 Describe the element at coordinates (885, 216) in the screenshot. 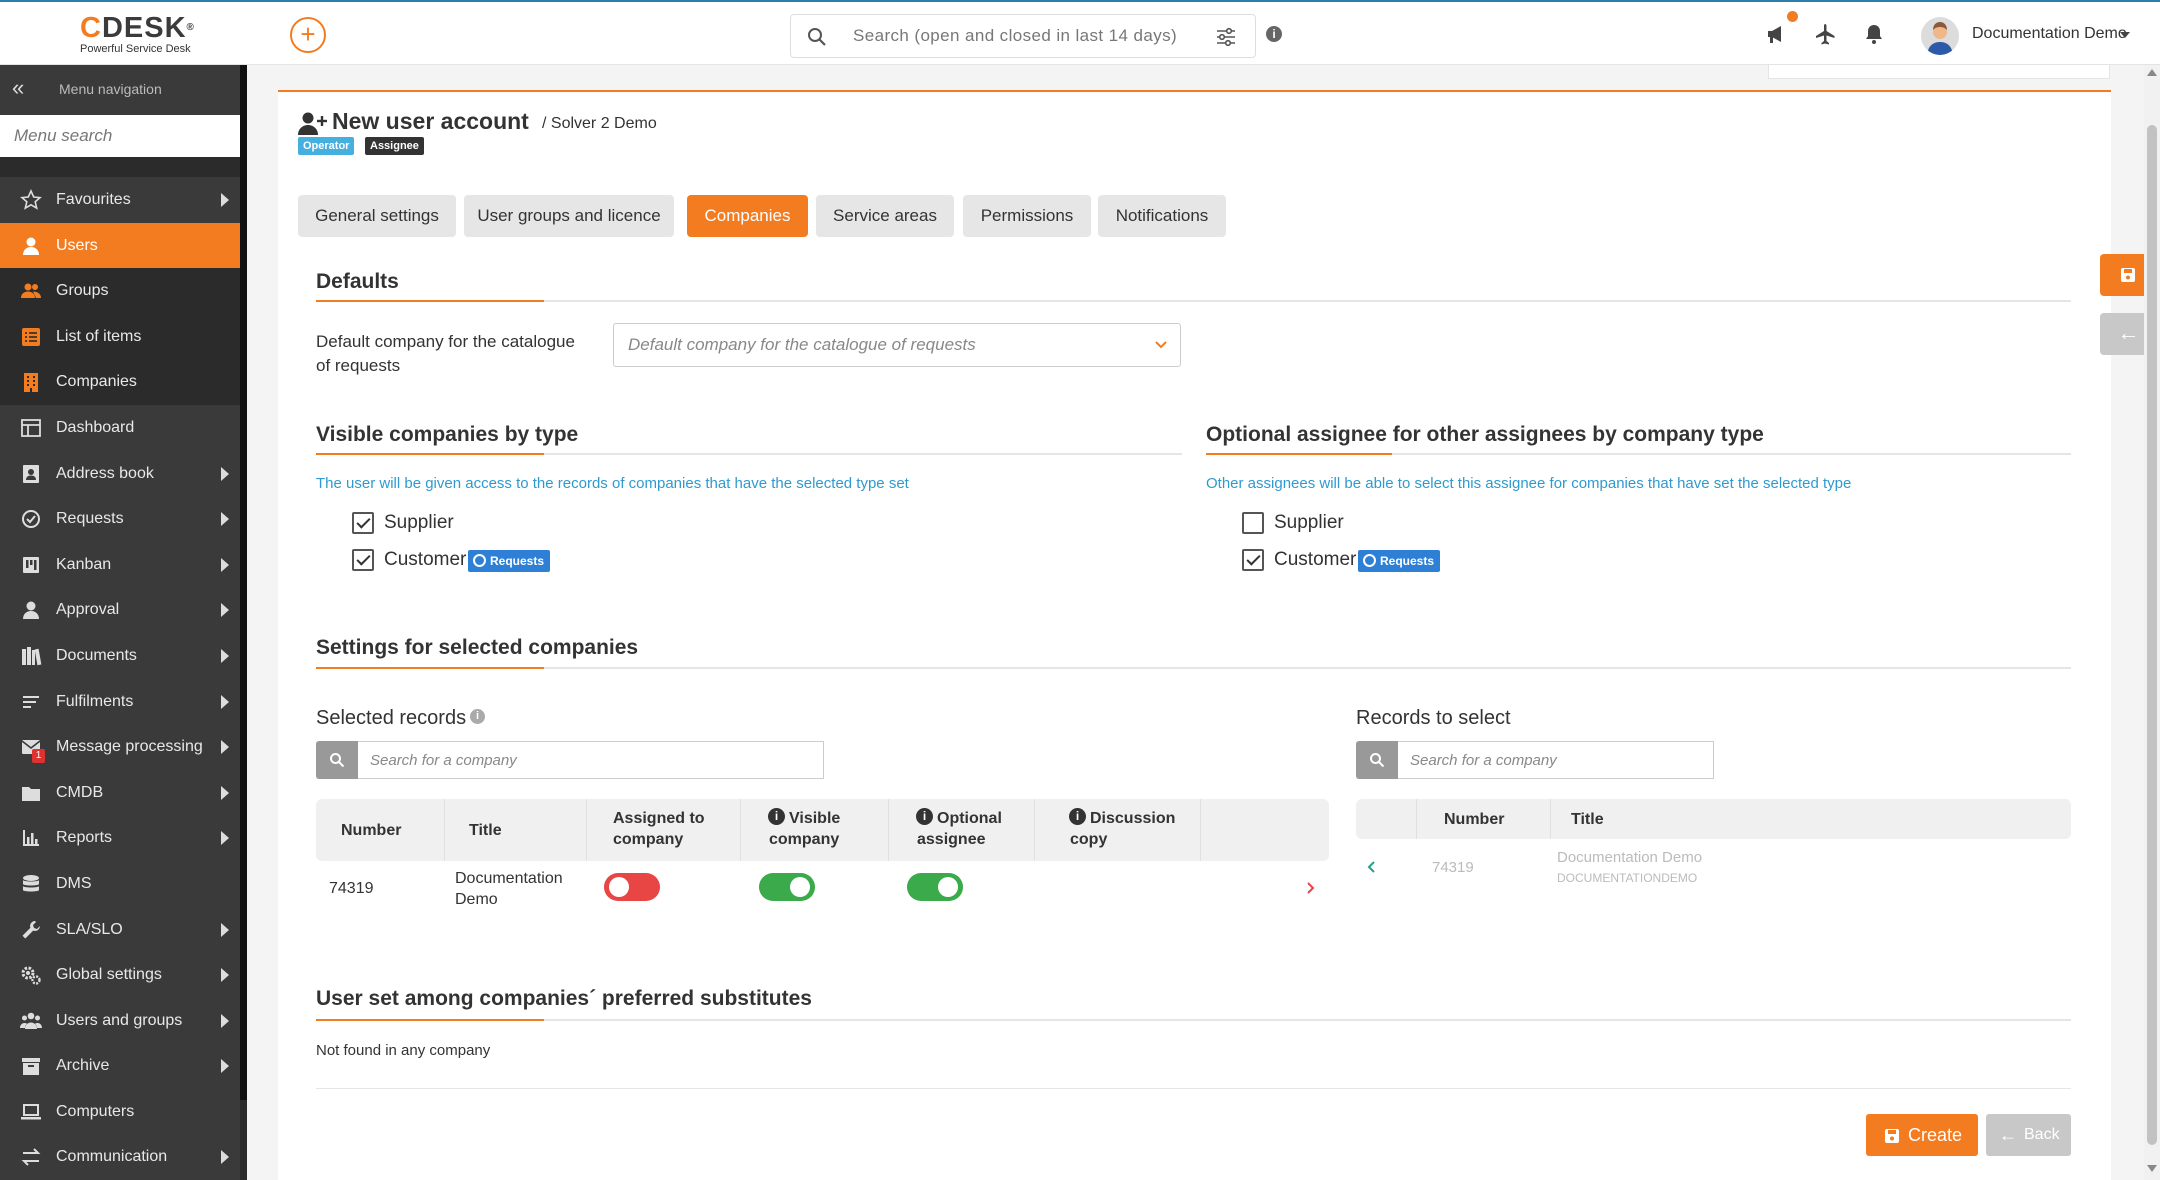

I see `tab-service-areas: Service areas` at that location.